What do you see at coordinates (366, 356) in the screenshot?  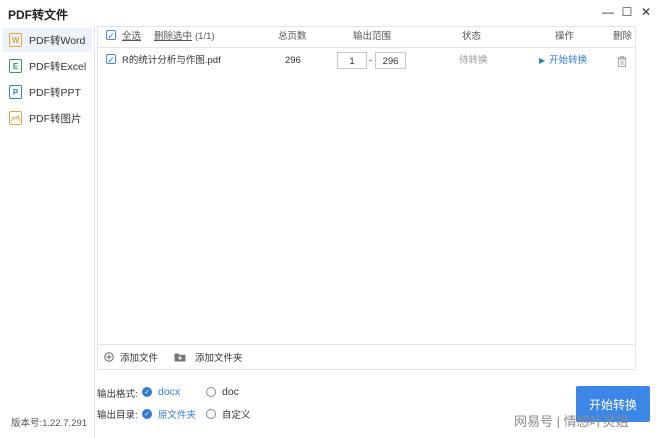 I see `table-footer: 添加文件 添加文件夹` at bounding box center [366, 356].